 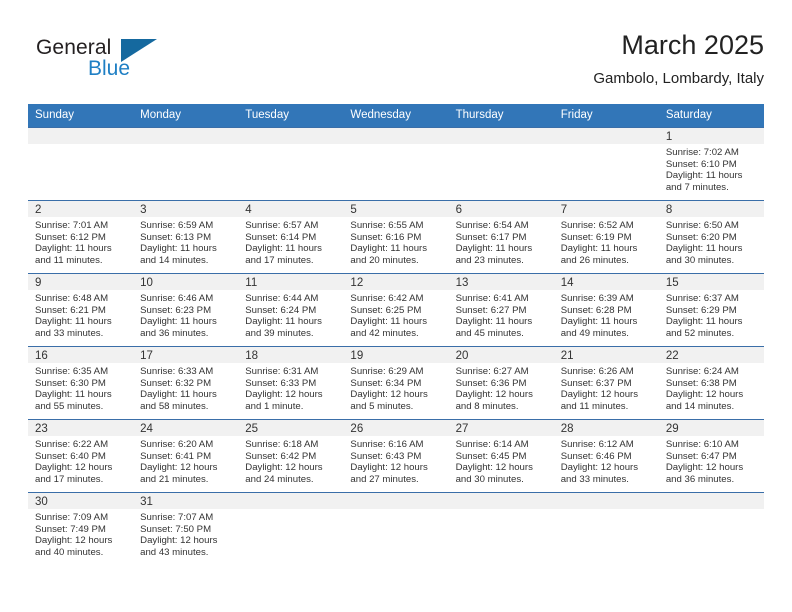 I want to click on daylight-text-line2: and 23 minutes., so click(x=489, y=260).